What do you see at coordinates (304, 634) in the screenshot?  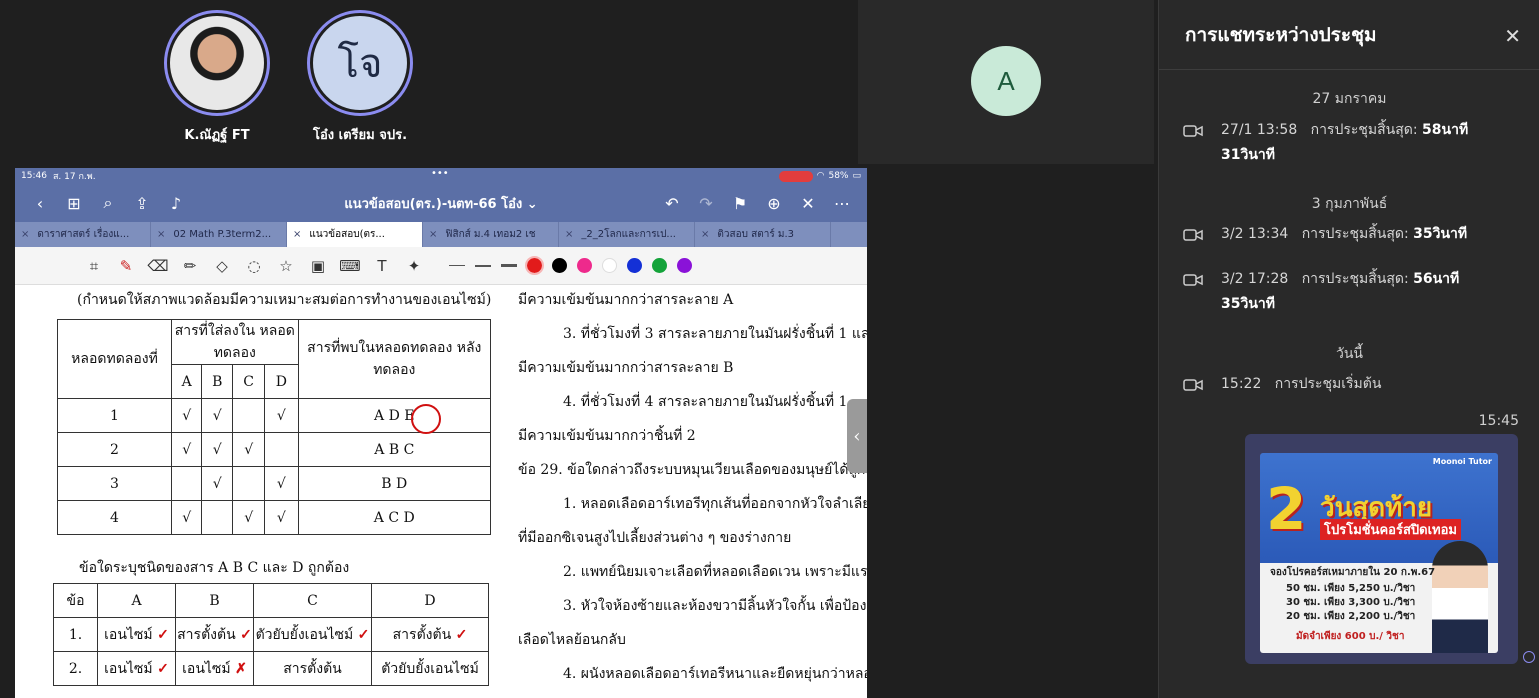 I see `cell-text: ตัวยับยั้งเอนไซม์` at bounding box center [304, 634].